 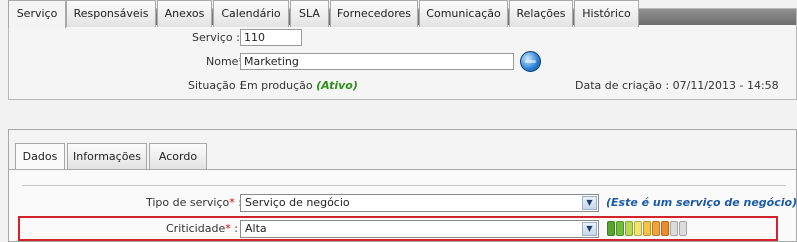 I want to click on criticality-value: Alta, so click(x=256, y=228).